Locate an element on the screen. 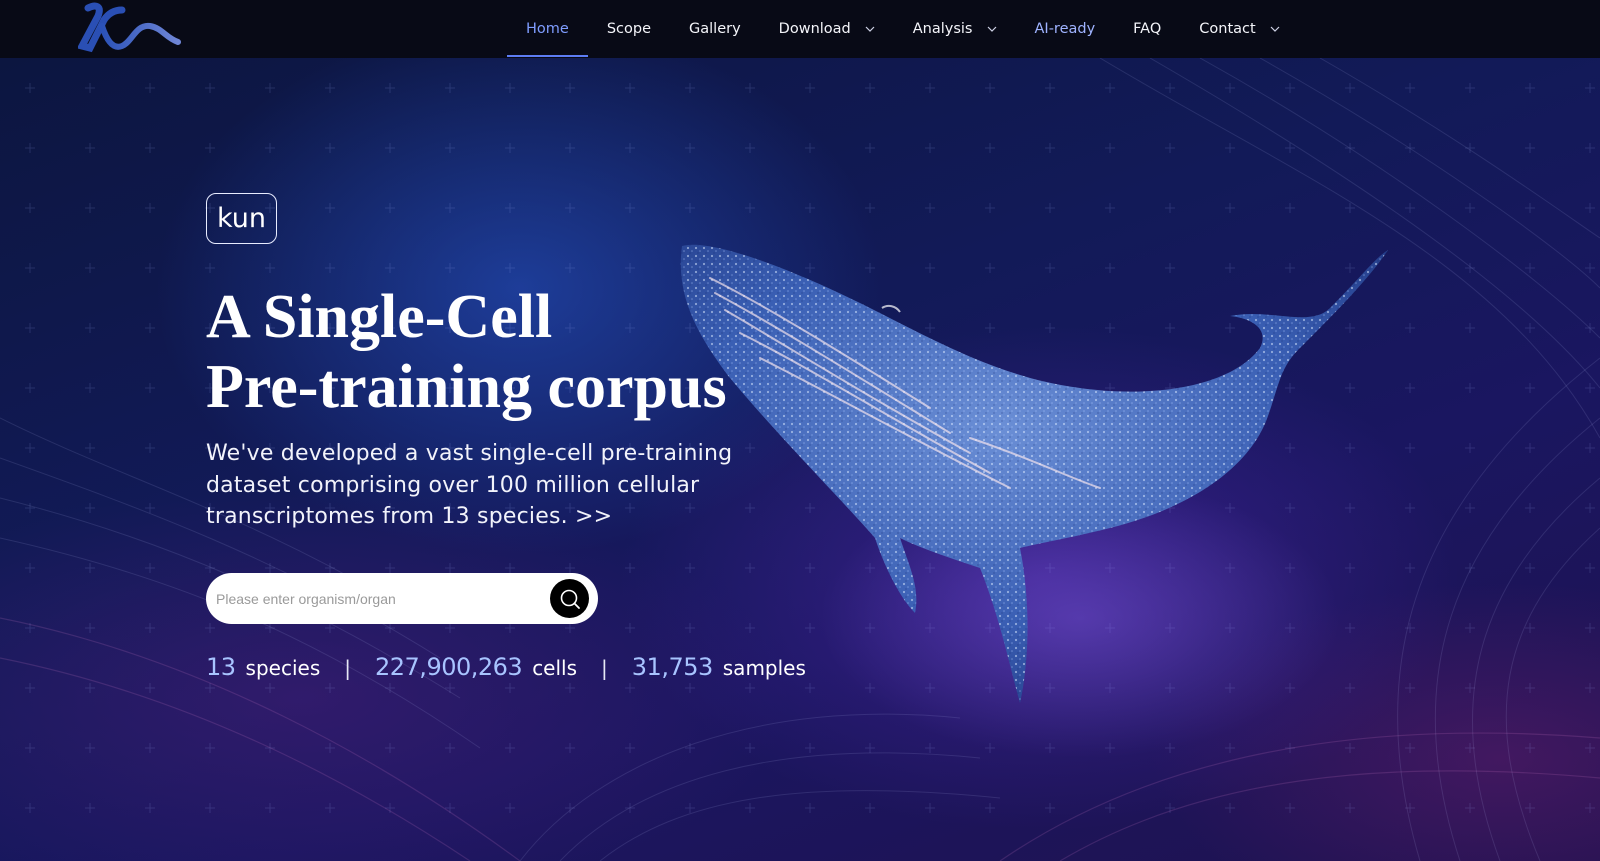  nav-gallery: Gallery is located at coordinates (715, 29).